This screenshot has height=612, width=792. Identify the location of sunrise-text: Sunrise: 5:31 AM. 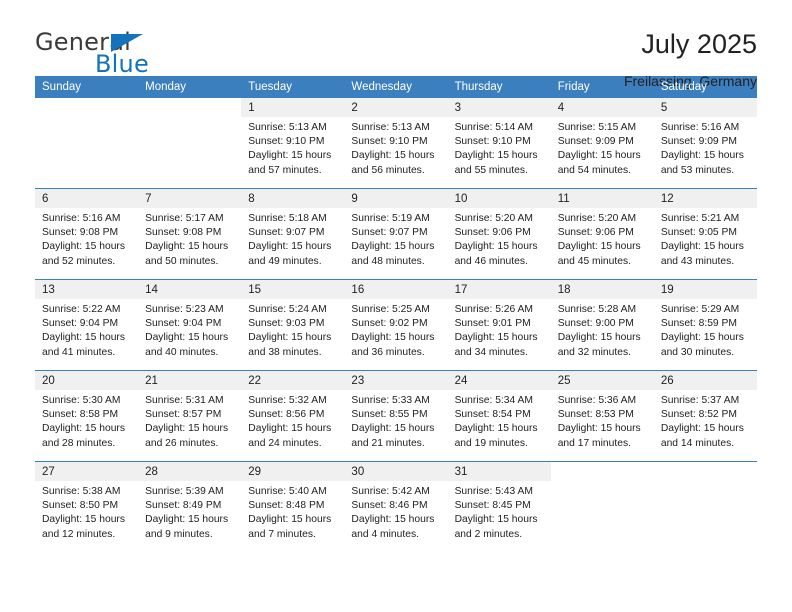
(184, 400).